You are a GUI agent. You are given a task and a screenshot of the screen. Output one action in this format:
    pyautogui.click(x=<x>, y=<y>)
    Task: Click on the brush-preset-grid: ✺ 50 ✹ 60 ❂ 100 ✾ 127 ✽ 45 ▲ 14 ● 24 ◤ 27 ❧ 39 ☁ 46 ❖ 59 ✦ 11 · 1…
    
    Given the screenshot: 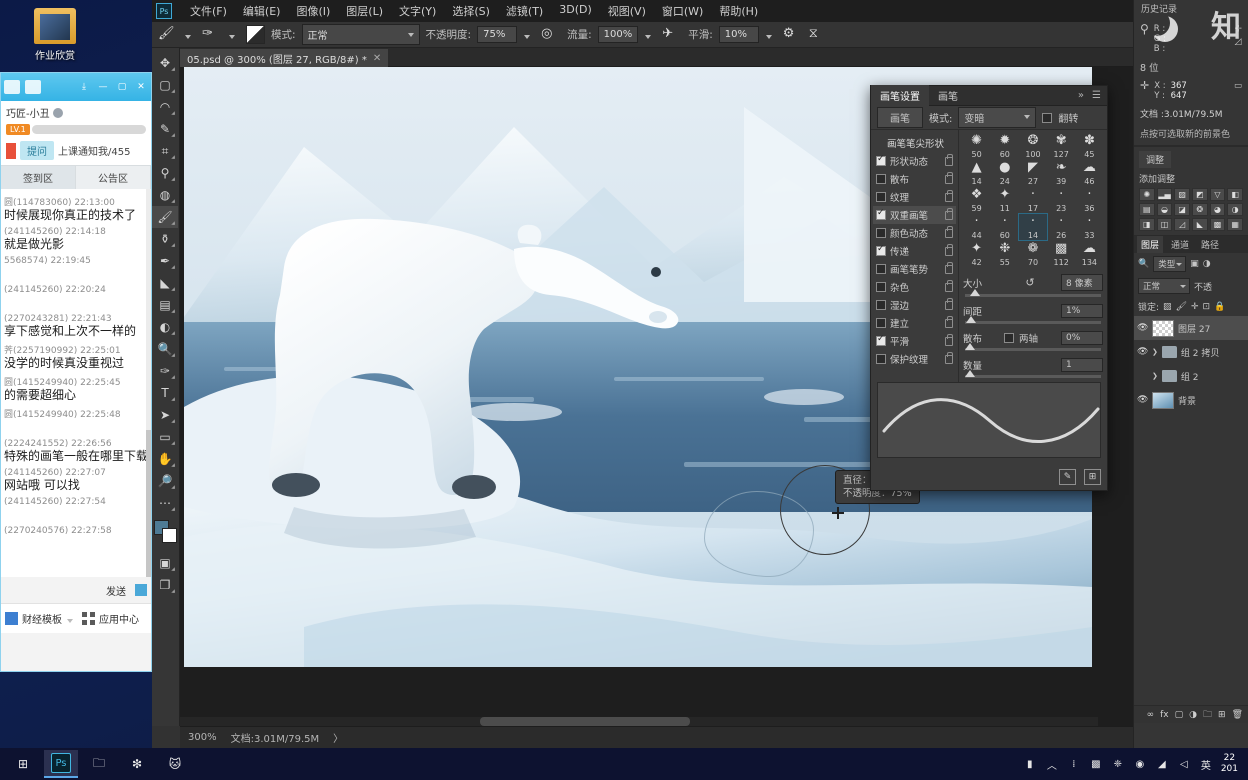 What is the action you would take?
    pyautogui.click(x=1033, y=200)
    